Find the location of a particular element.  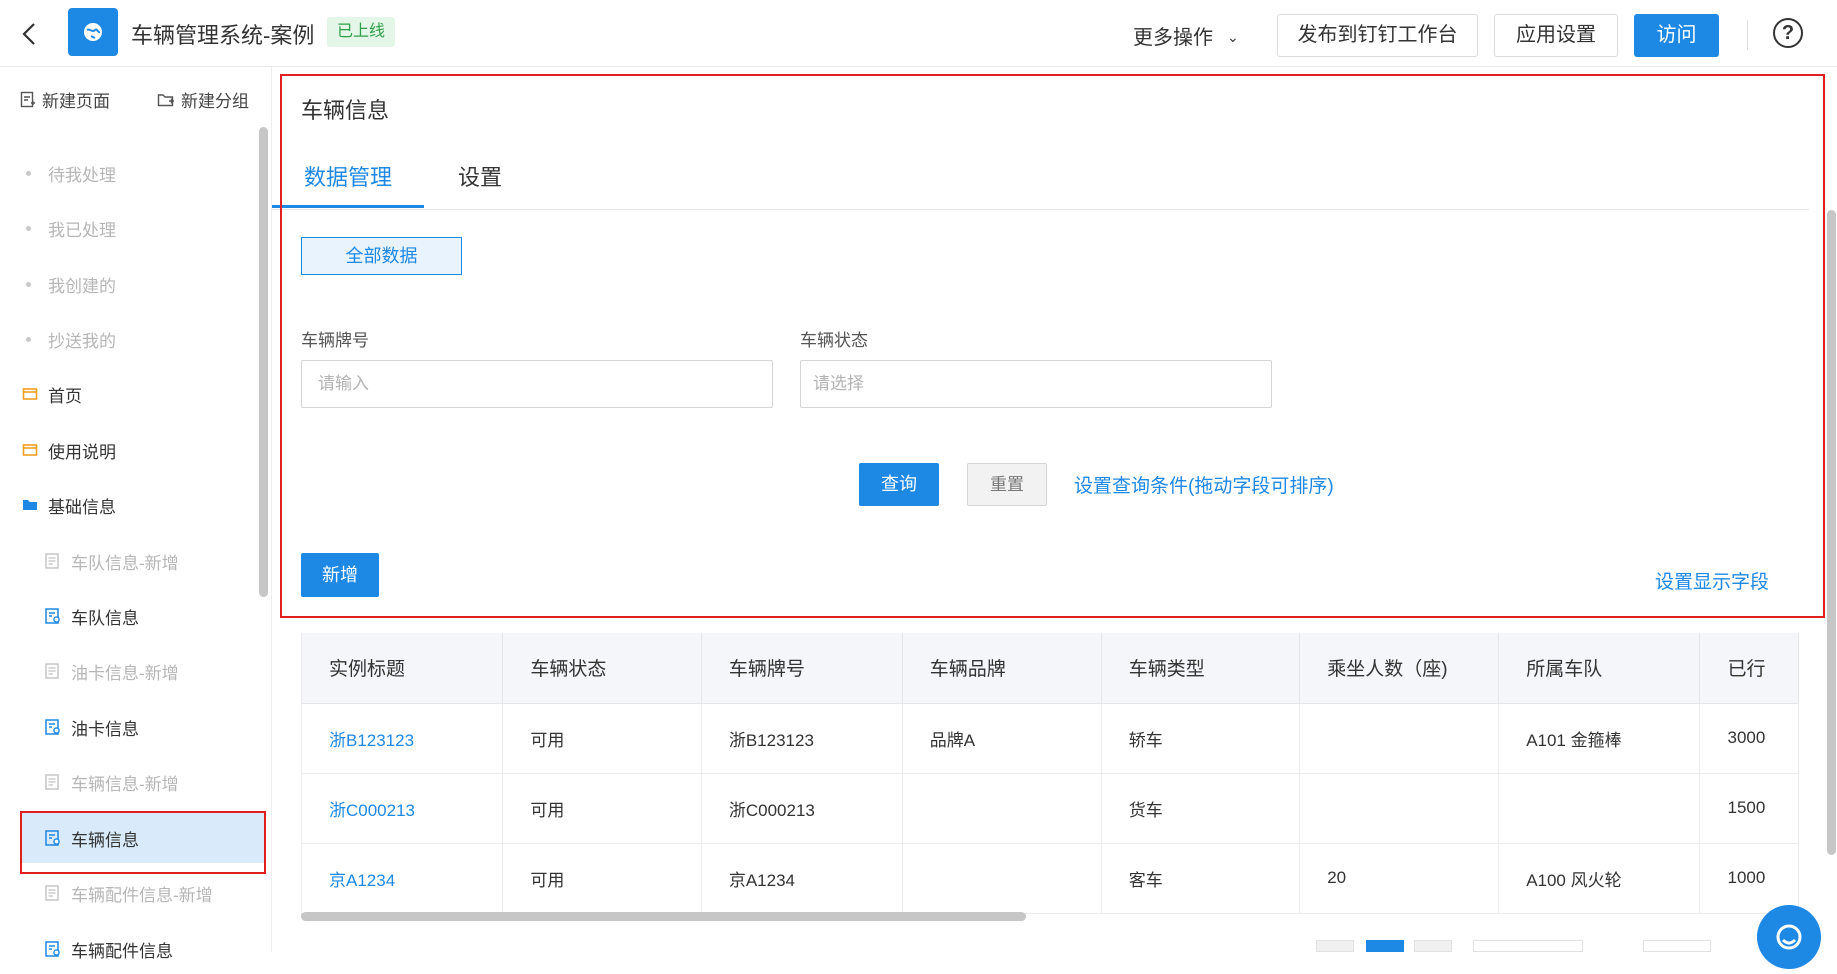

vehicle-status-select: 请选择 is located at coordinates (1036, 384).